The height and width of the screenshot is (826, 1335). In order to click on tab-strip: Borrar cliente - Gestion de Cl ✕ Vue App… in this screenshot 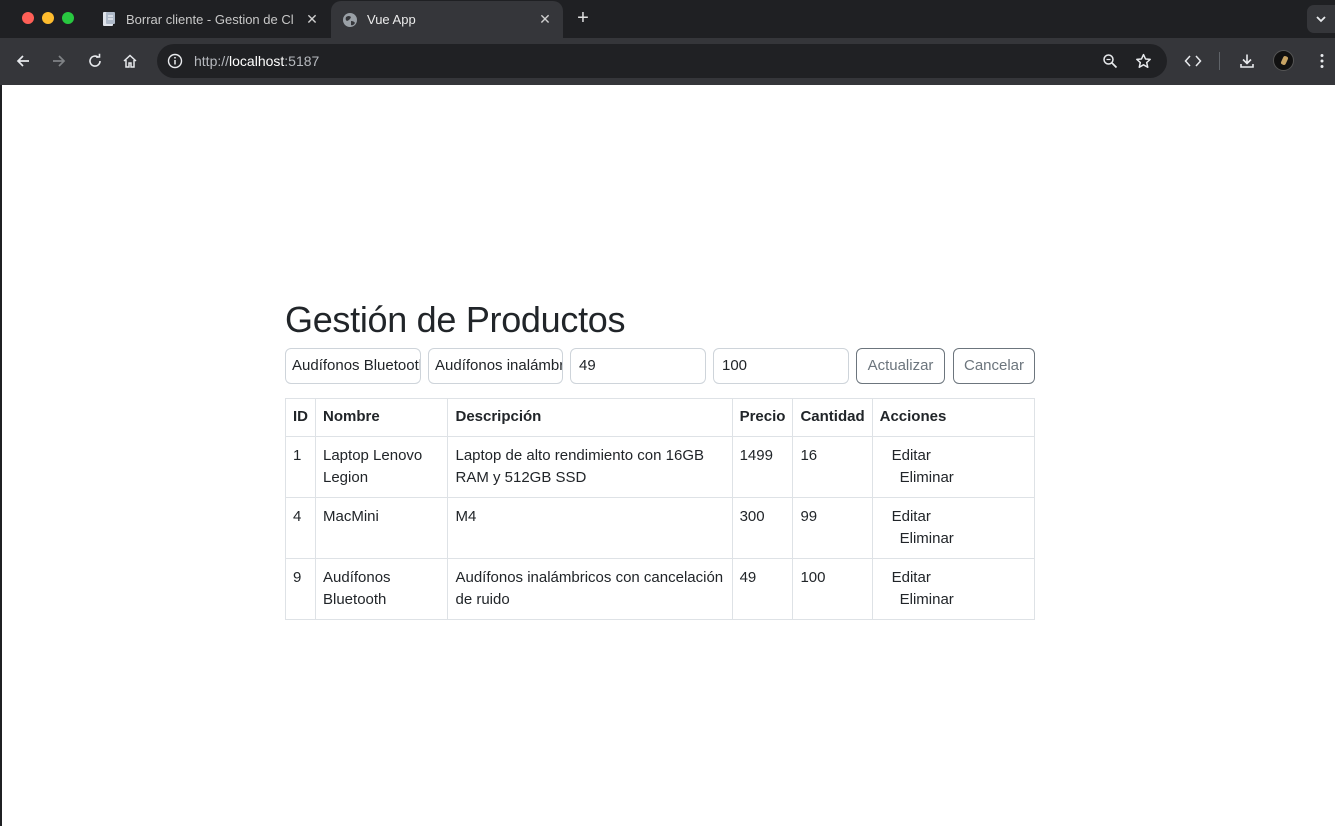, I will do `click(667, 19)`.